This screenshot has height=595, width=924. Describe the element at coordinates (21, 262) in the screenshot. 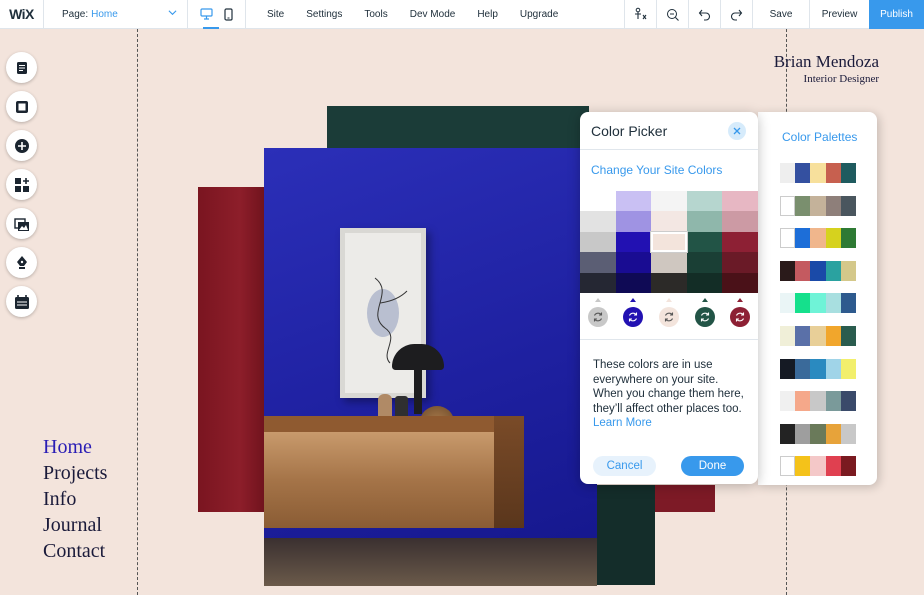

I see `blog-button` at that location.